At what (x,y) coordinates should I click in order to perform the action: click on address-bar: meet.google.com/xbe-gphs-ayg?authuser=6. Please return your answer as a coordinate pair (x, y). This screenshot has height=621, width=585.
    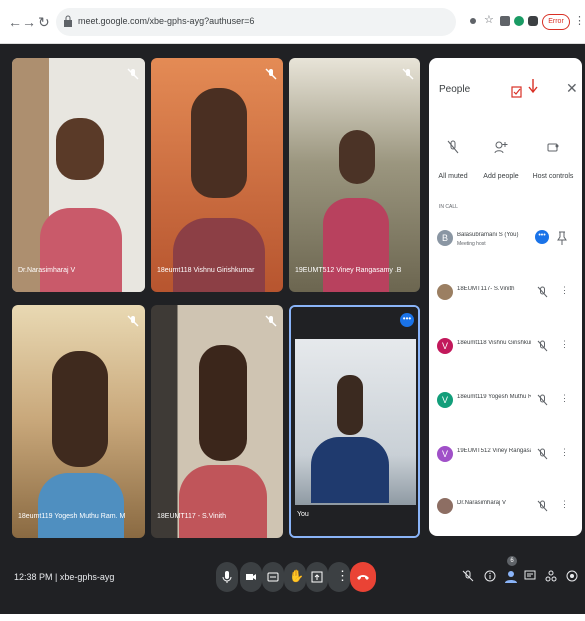
    Looking at the image, I should click on (256, 22).